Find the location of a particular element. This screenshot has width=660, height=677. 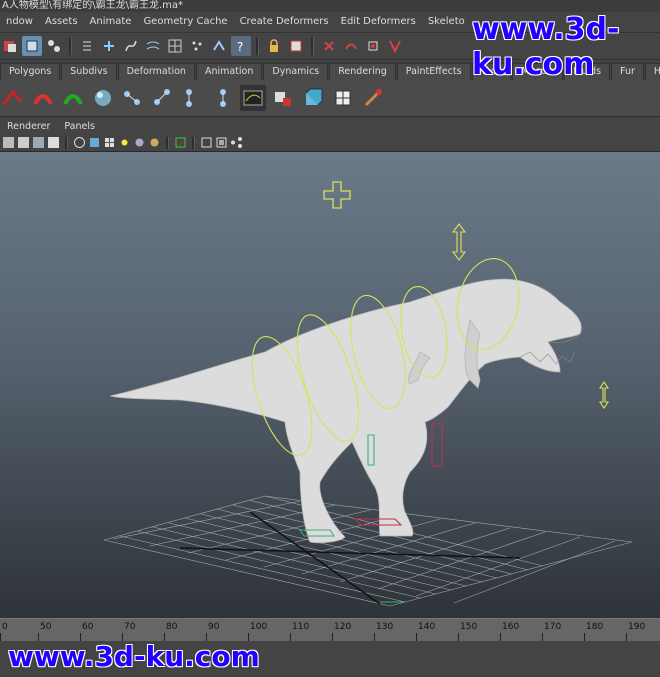

camera-select-icon is located at coordinates (8, 142).